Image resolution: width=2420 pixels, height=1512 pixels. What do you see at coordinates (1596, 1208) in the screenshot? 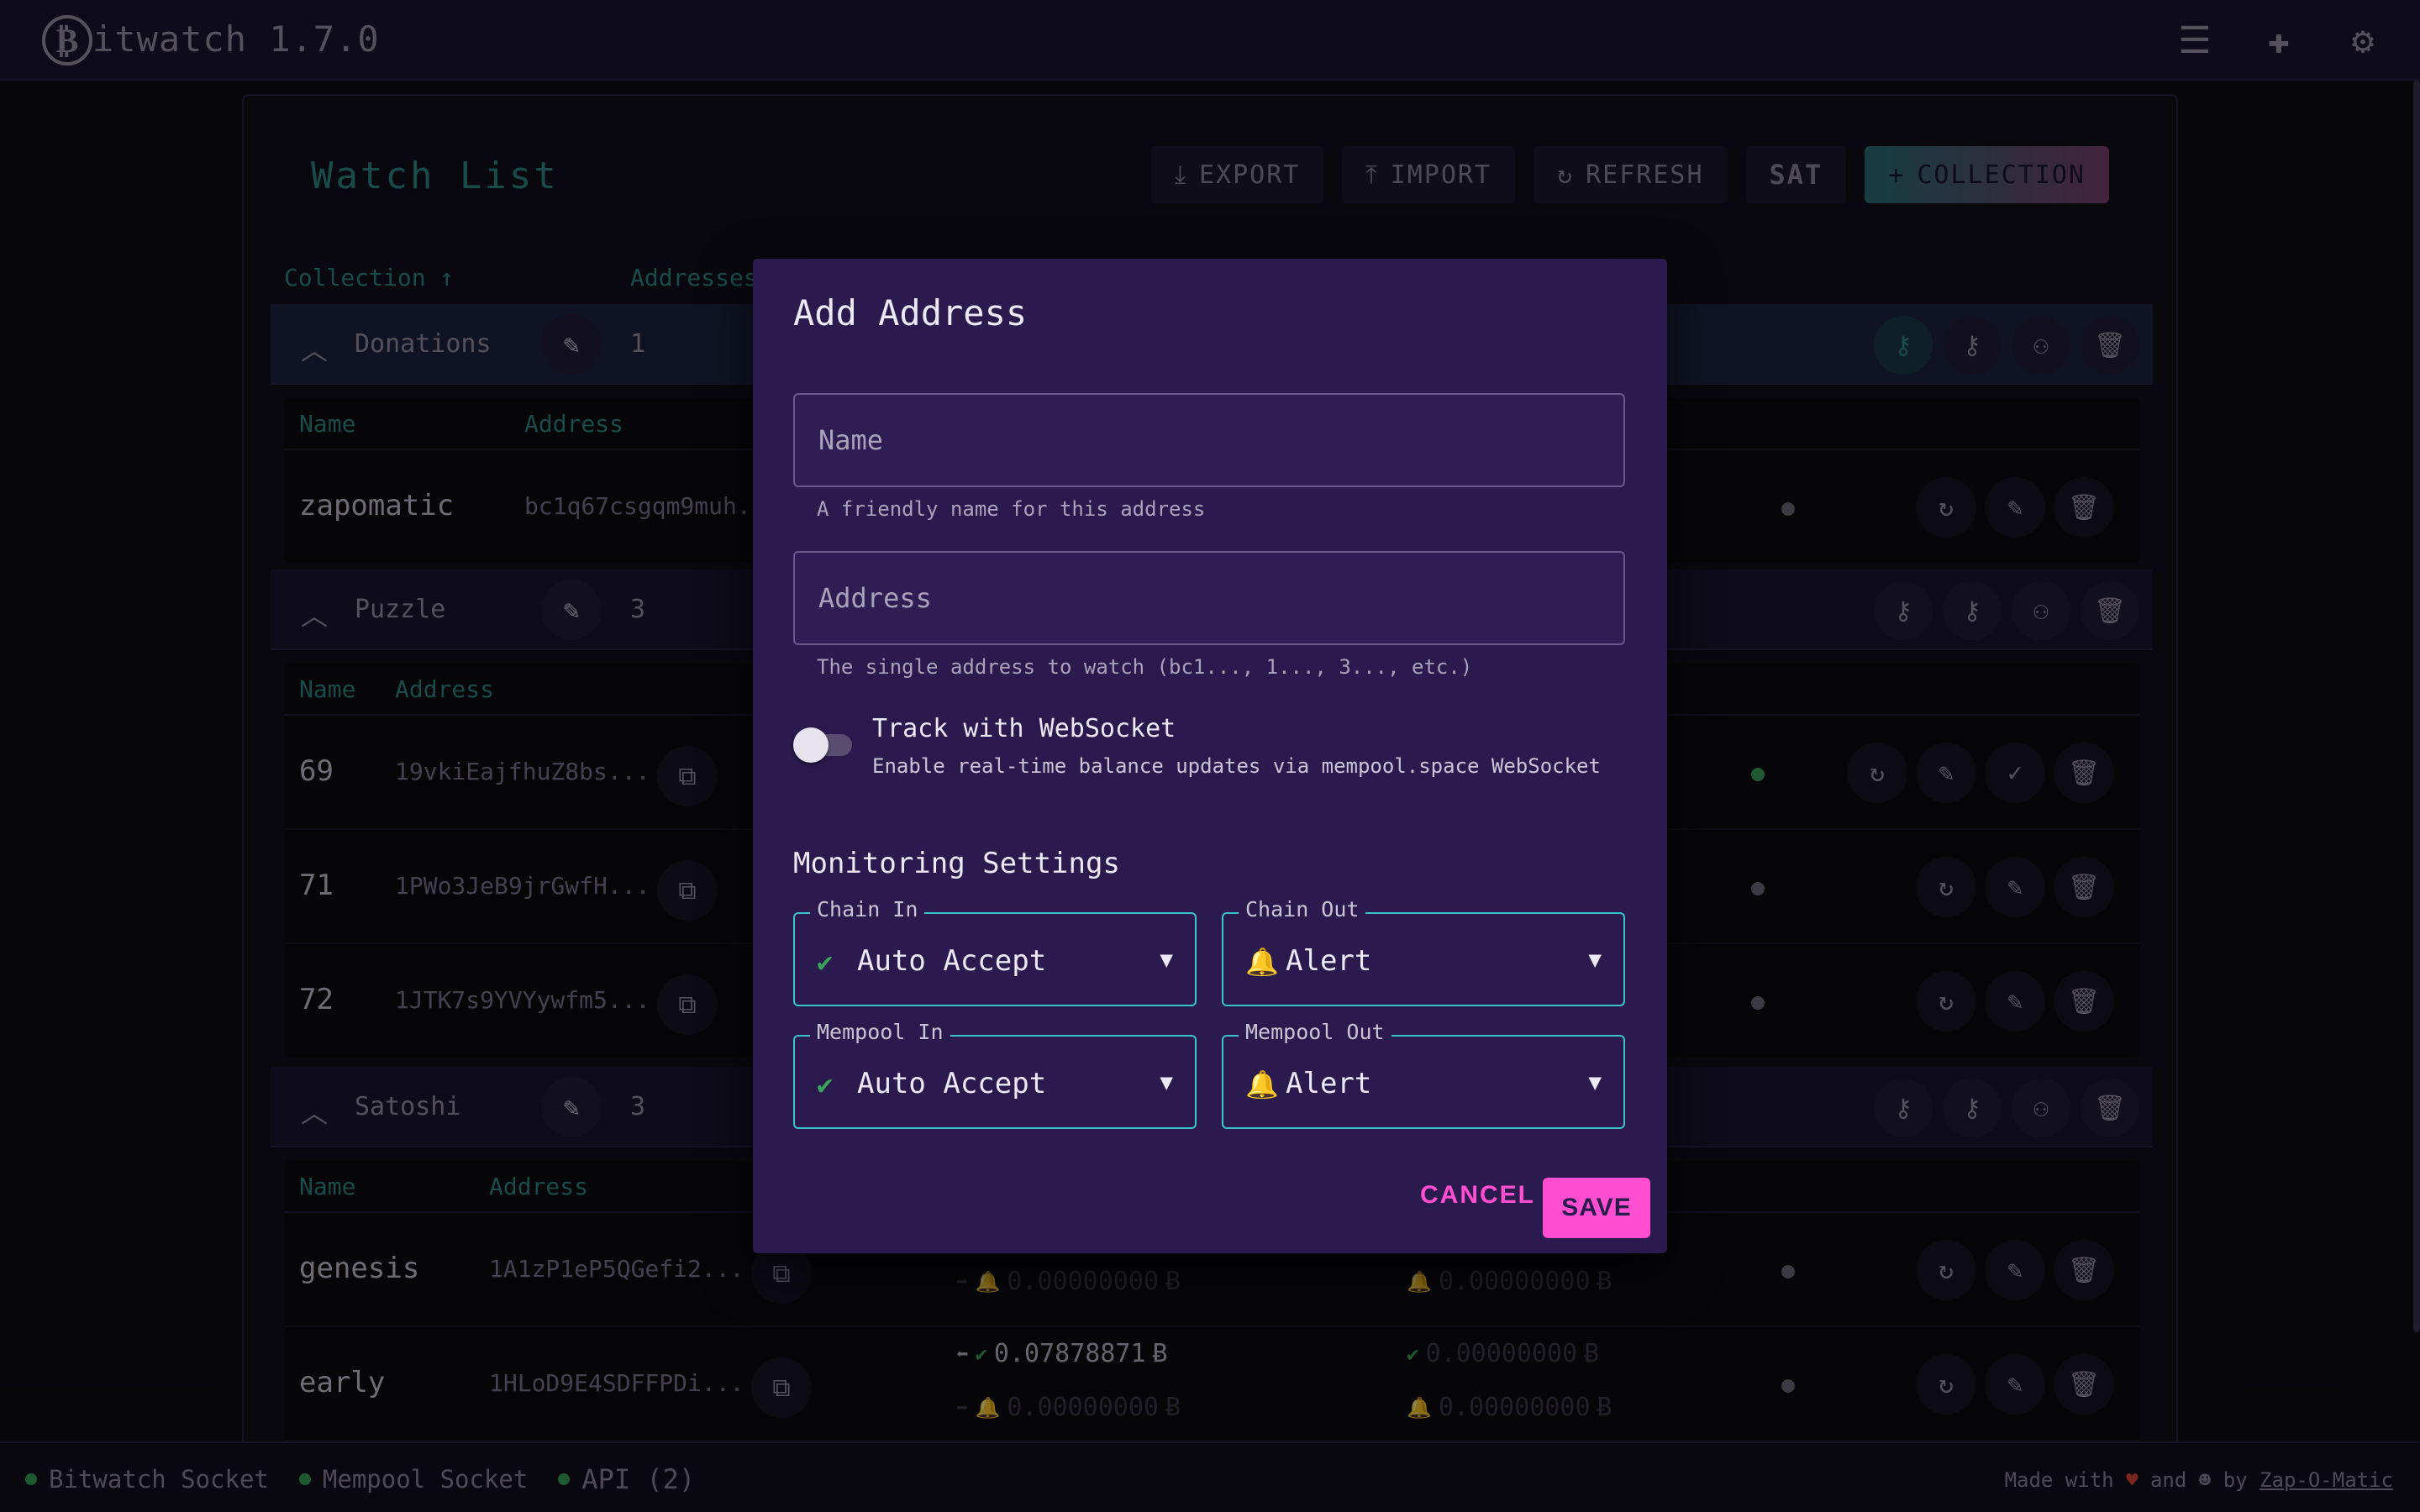
I see `save-button: SAVE` at bounding box center [1596, 1208].